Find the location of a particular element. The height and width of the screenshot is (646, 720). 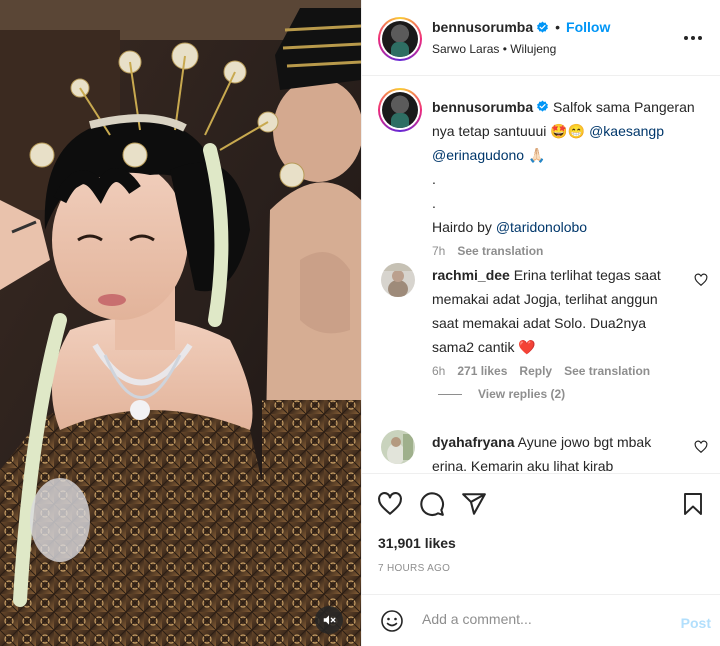

mute-button is located at coordinates (329, 620).